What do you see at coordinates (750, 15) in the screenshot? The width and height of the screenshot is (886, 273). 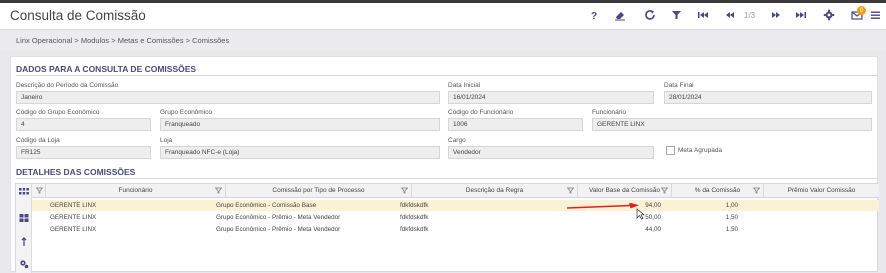 I see `page-indicator: 1/3` at bounding box center [750, 15].